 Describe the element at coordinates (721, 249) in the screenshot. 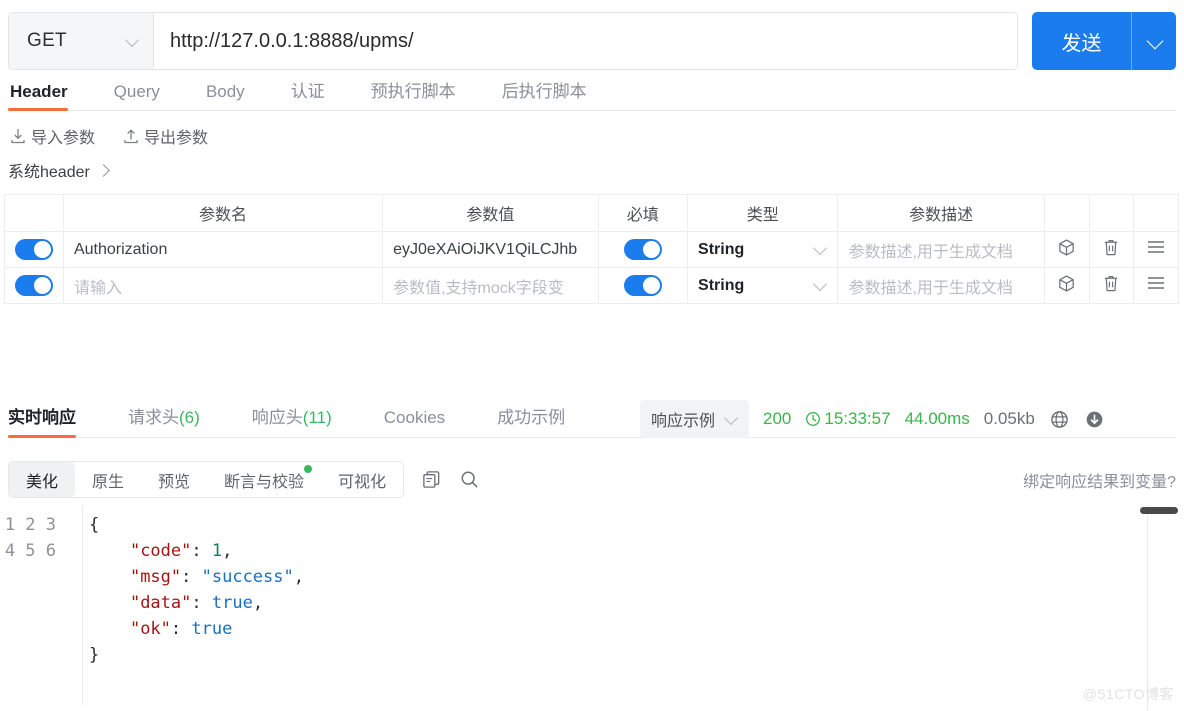

I see `row-type-value: String` at that location.